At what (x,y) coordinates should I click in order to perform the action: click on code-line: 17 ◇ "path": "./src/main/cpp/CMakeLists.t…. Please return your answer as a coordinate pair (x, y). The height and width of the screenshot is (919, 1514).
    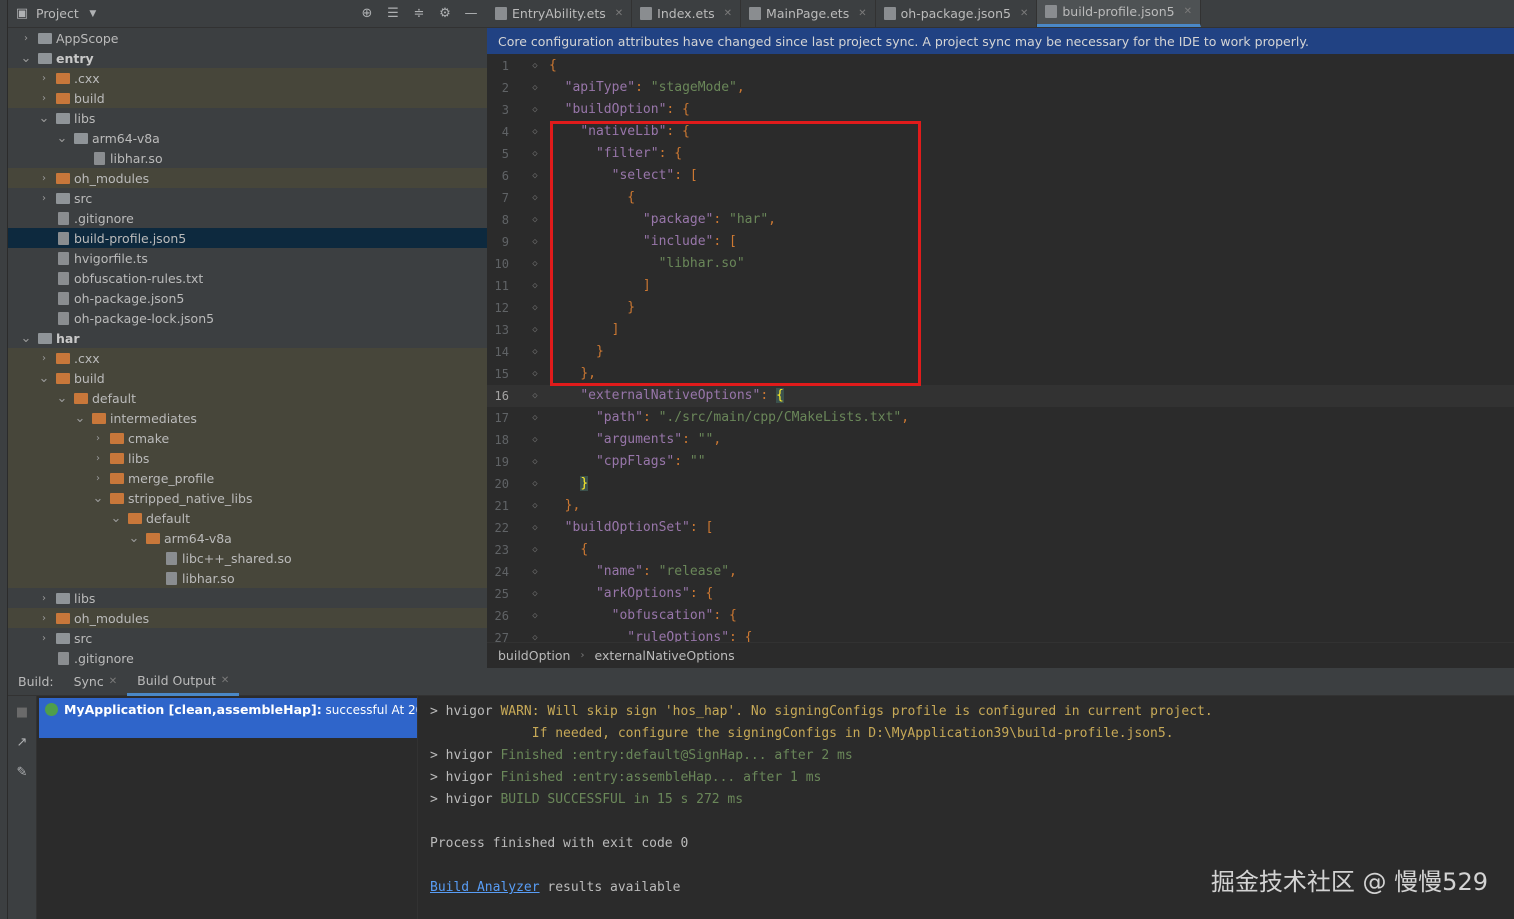
    Looking at the image, I should click on (1000, 418).